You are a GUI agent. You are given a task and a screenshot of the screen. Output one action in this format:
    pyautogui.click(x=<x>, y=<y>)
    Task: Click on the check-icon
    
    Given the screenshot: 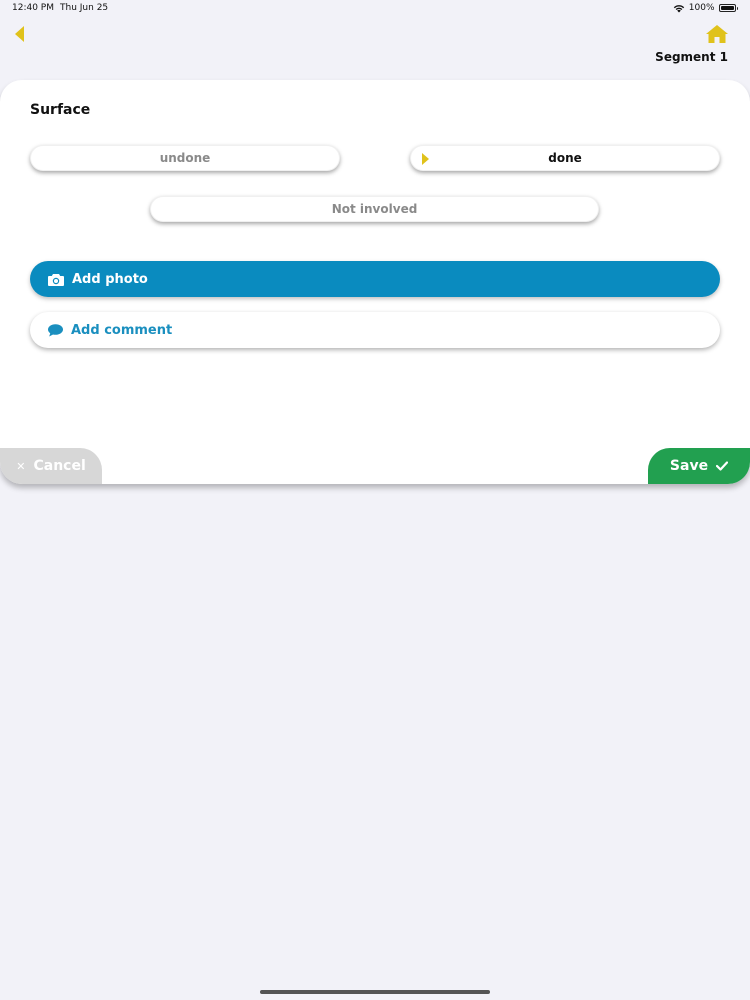 What is the action you would take?
    pyautogui.click(x=722, y=466)
    